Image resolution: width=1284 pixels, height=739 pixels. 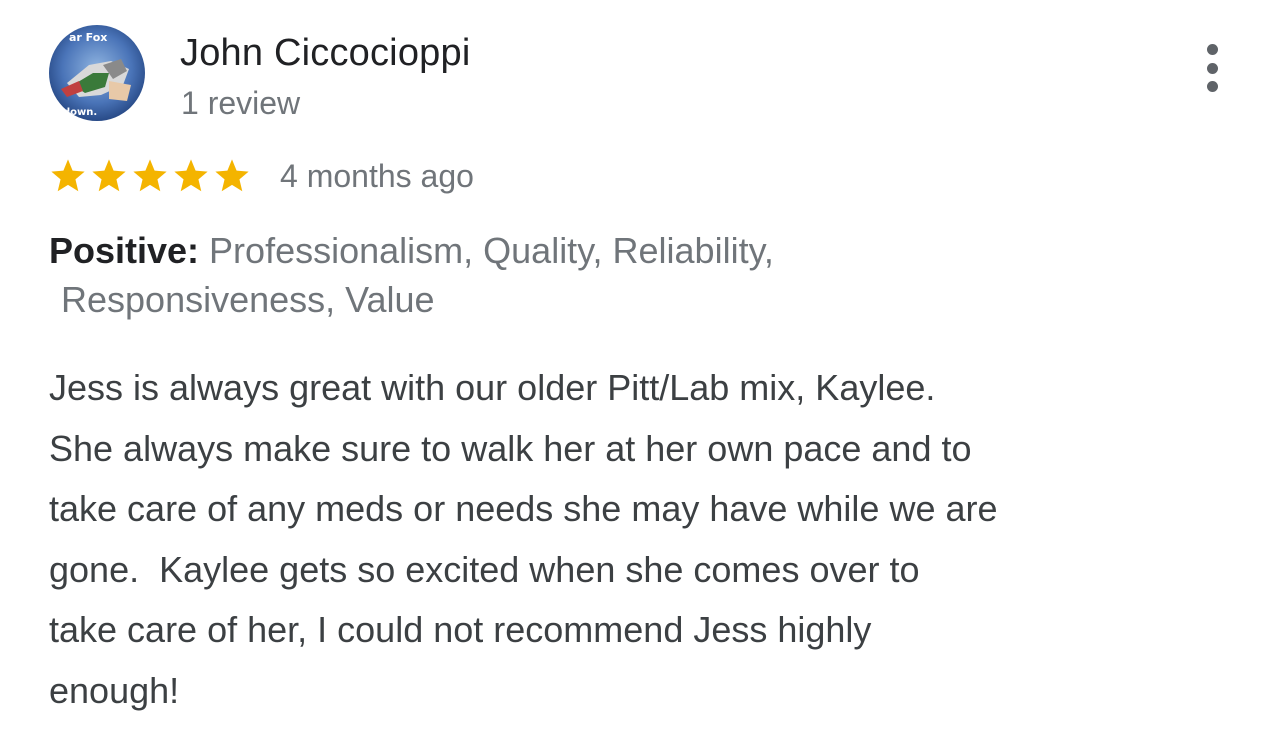 I want to click on avatar-image: ar Fox down., so click(x=97, y=73).